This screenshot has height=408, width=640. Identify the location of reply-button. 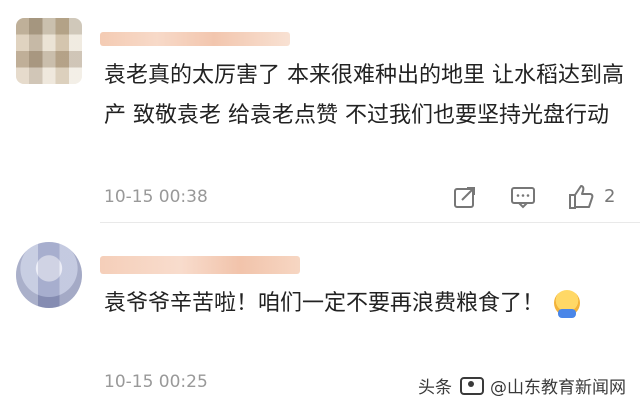
(523, 198).